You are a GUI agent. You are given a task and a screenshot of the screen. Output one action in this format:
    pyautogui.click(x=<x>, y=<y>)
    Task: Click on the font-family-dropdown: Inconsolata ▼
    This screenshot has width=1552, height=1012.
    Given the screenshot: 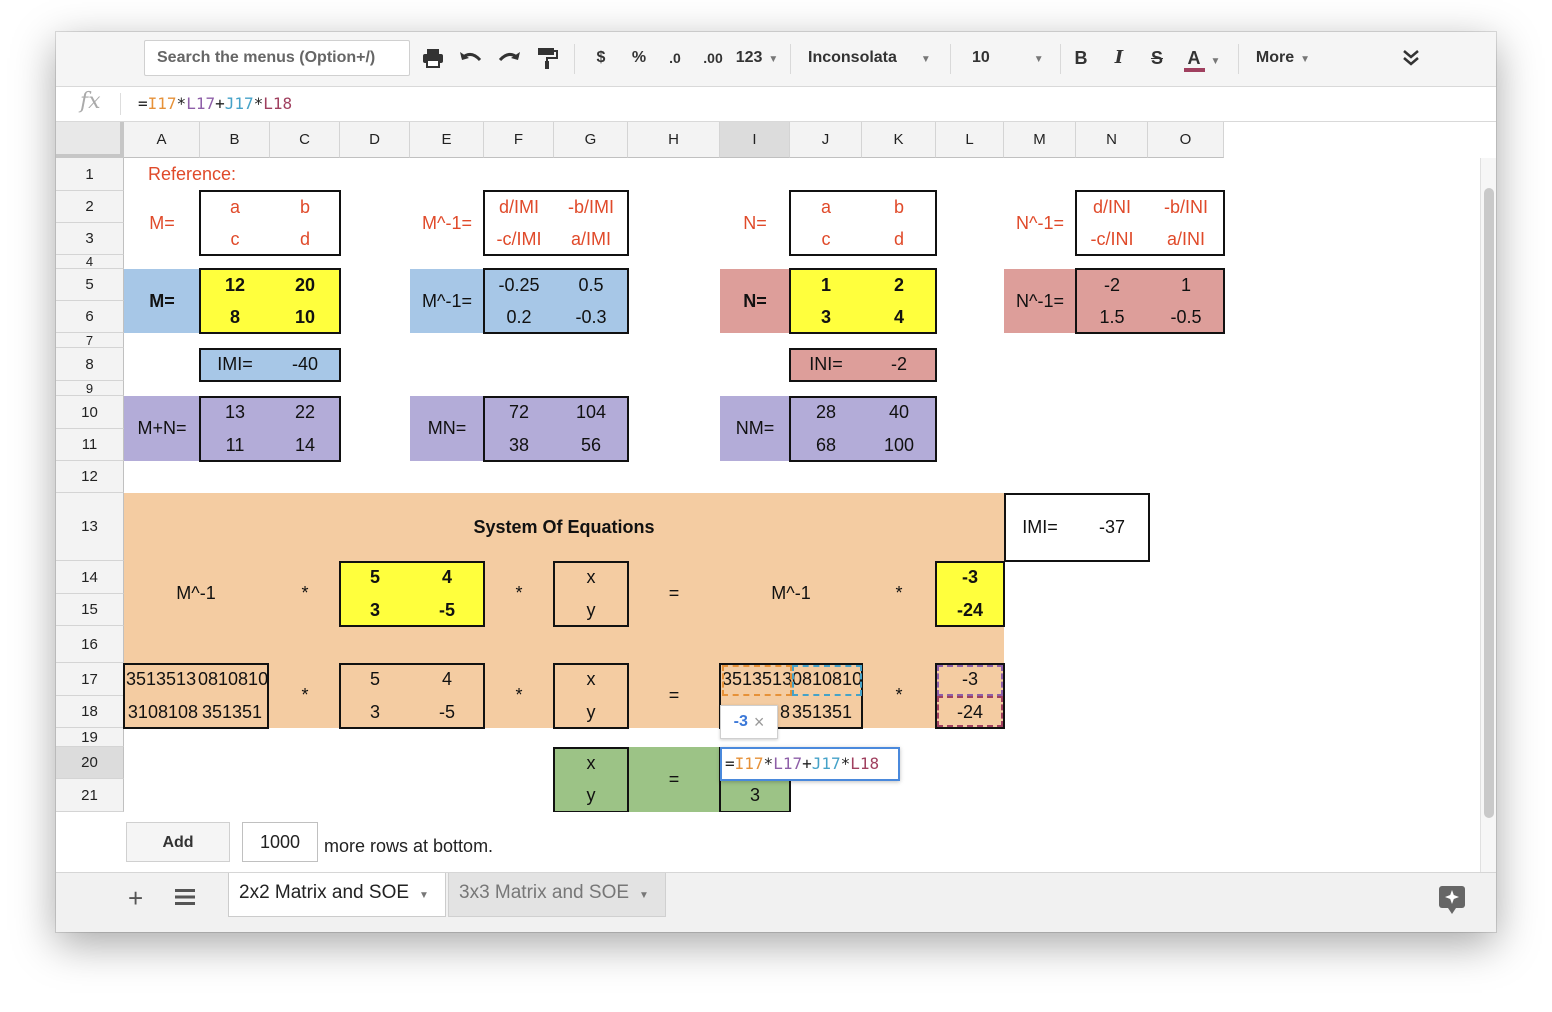 What is the action you would take?
    pyautogui.click(x=873, y=58)
    